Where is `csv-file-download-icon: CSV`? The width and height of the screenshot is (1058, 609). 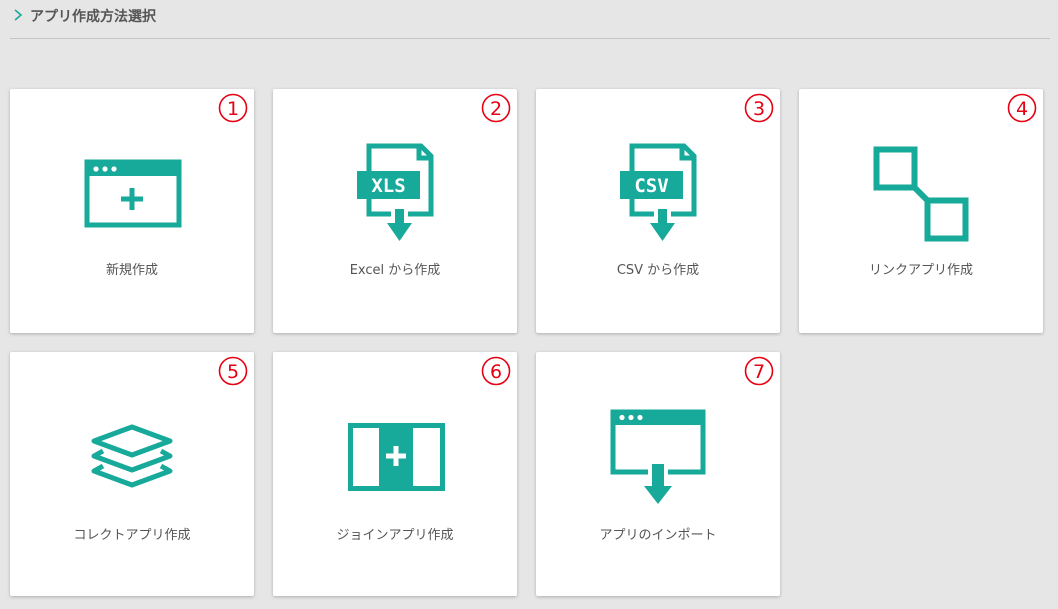 csv-file-download-icon: CSV is located at coordinates (658, 192).